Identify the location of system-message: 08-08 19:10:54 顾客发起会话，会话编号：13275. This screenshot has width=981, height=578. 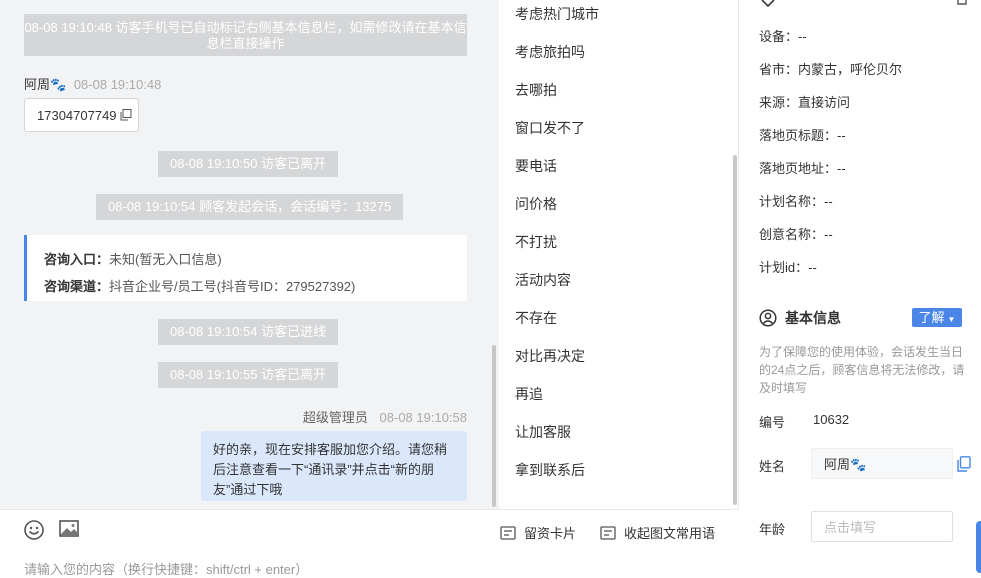
(250, 207).